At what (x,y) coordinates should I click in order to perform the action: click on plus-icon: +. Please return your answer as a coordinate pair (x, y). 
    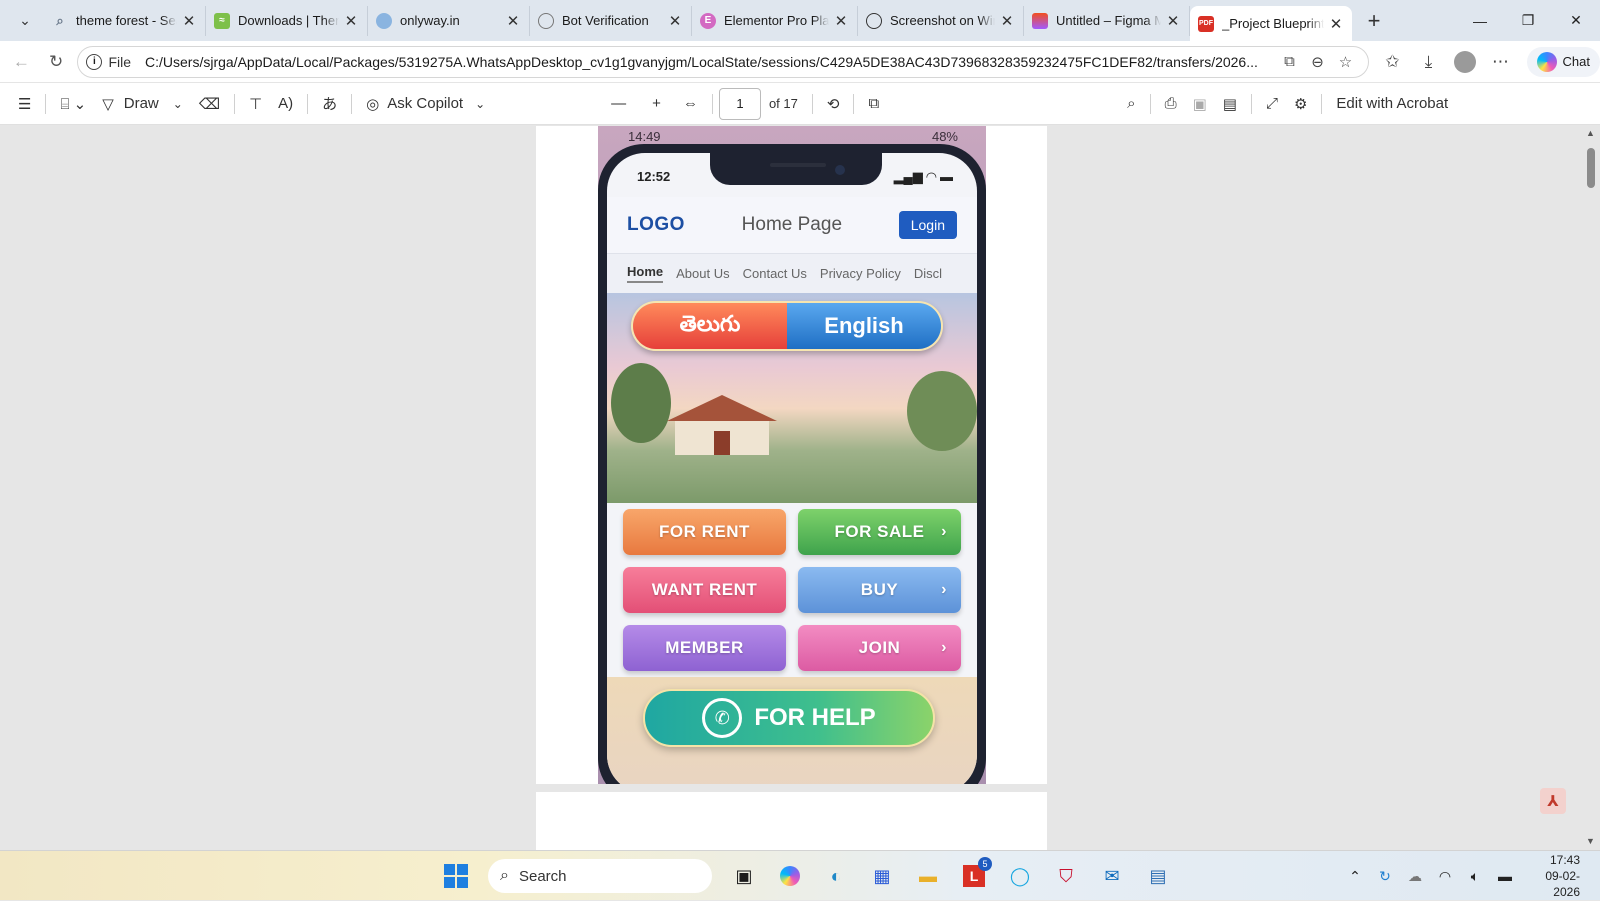
    Looking at the image, I should click on (656, 103).